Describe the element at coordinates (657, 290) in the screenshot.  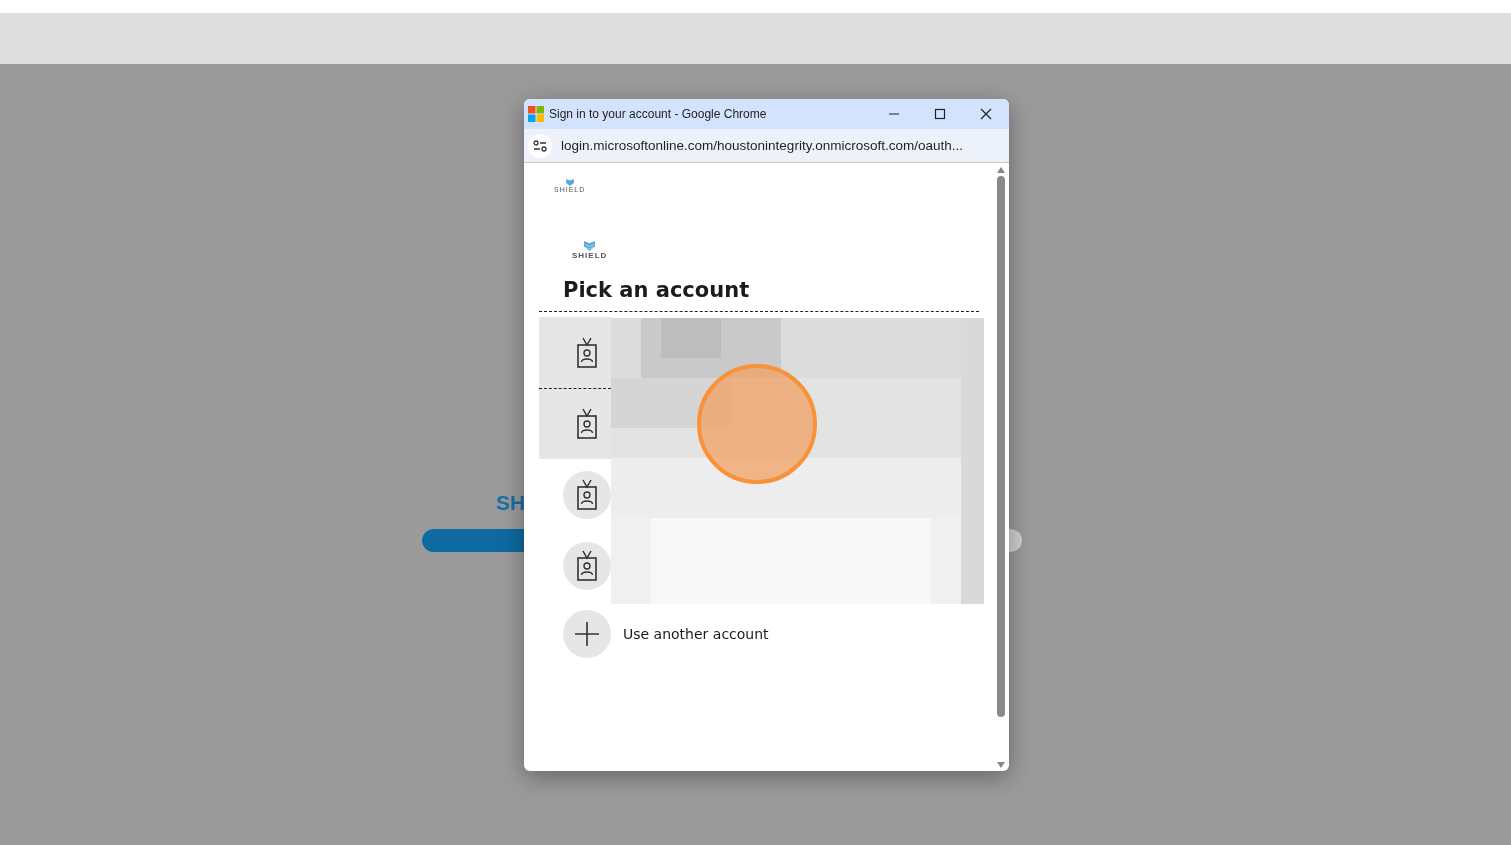
I see `dialog-heading: Pick an account` at that location.